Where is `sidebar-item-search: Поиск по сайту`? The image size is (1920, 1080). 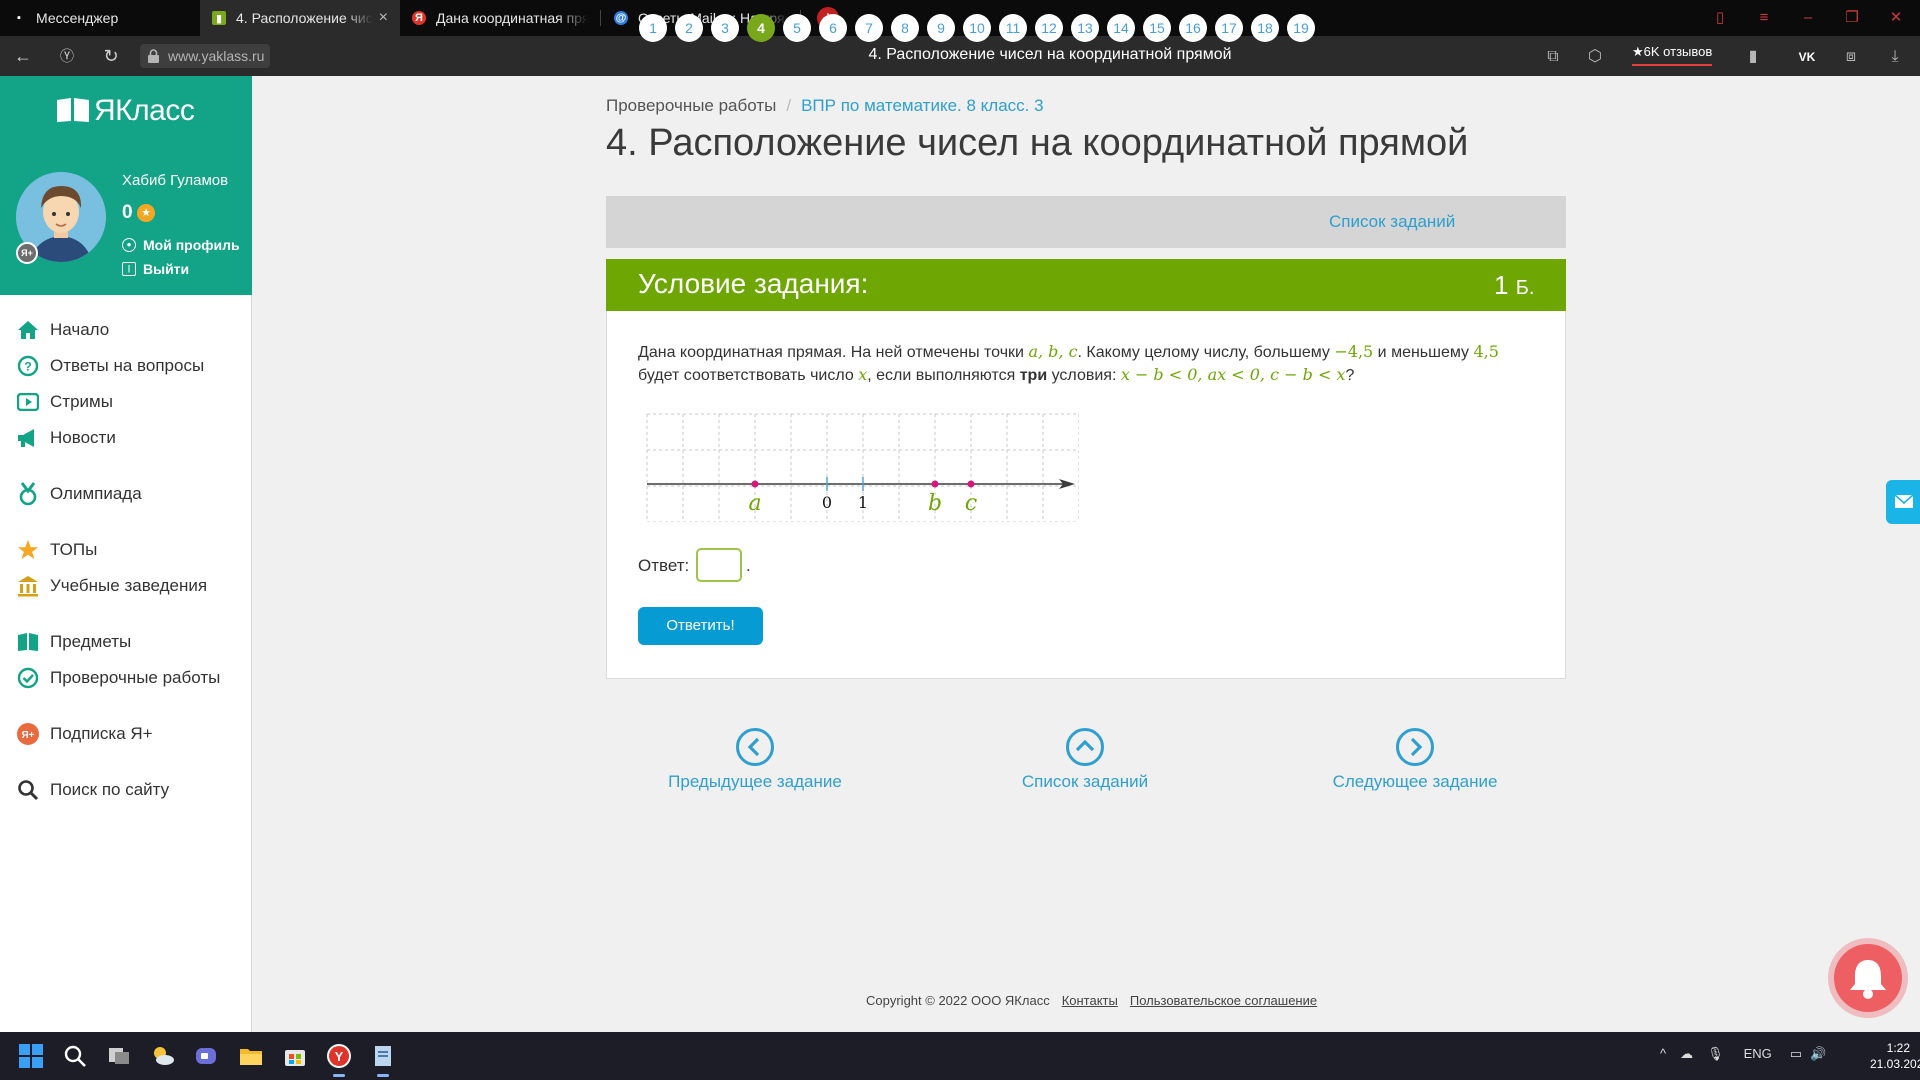 sidebar-item-search: Поиск по сайту is located at coordinates (92, 790).